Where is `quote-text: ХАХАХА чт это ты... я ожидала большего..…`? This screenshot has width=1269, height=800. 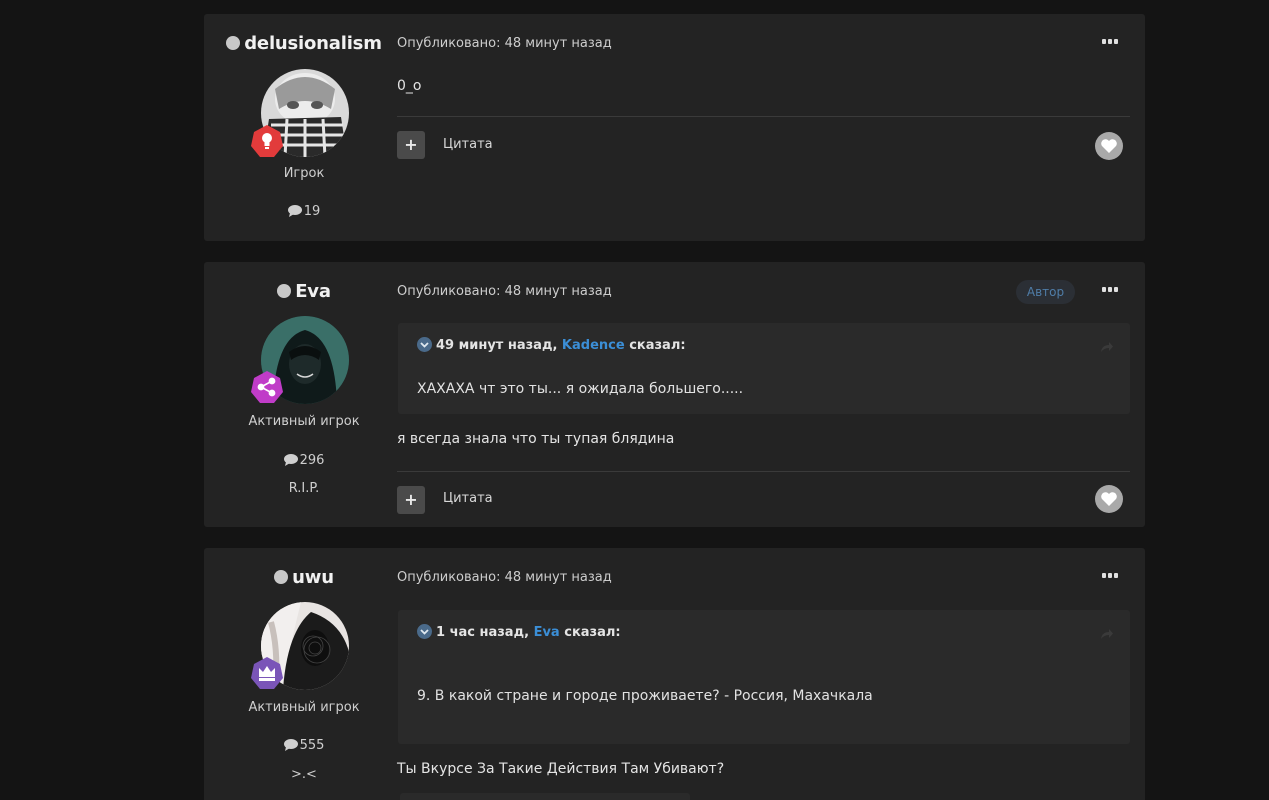
quote-text: ХАХАХА чт это ты... я ожидала большего..… is located at coordinates (580, 389).